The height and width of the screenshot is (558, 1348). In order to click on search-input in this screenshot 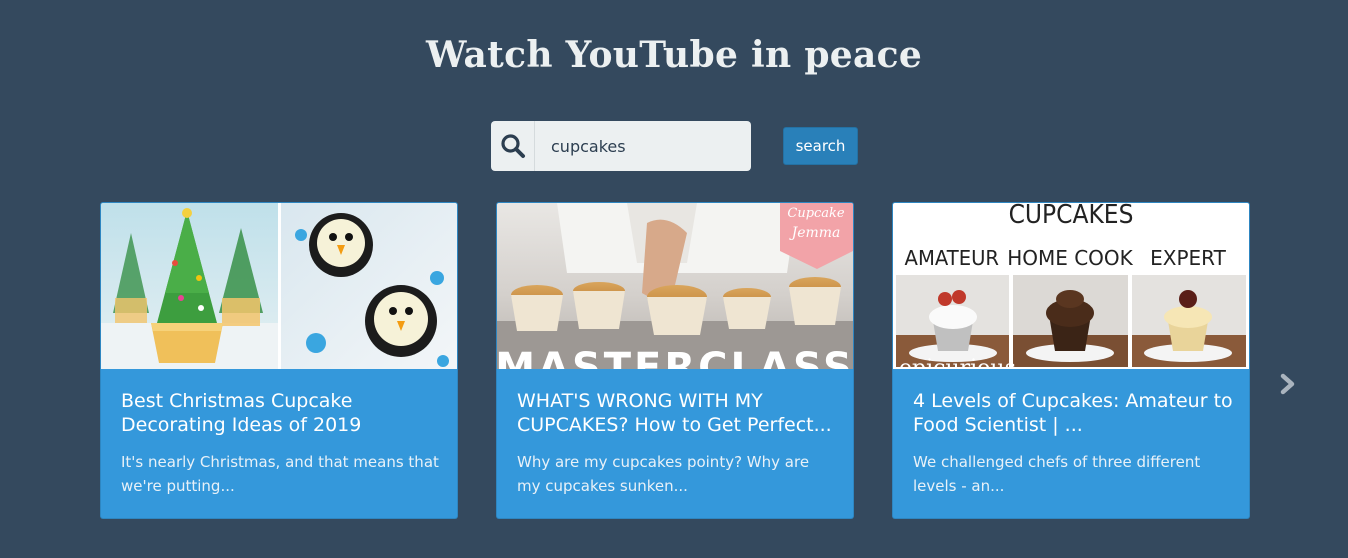, I will do `click(643, 146)`.